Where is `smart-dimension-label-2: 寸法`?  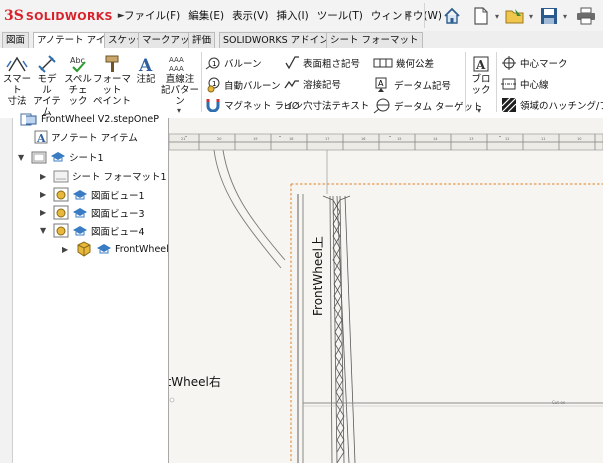
smart-dimension-label-2: 寸法 is located at coordinates (17, 101).